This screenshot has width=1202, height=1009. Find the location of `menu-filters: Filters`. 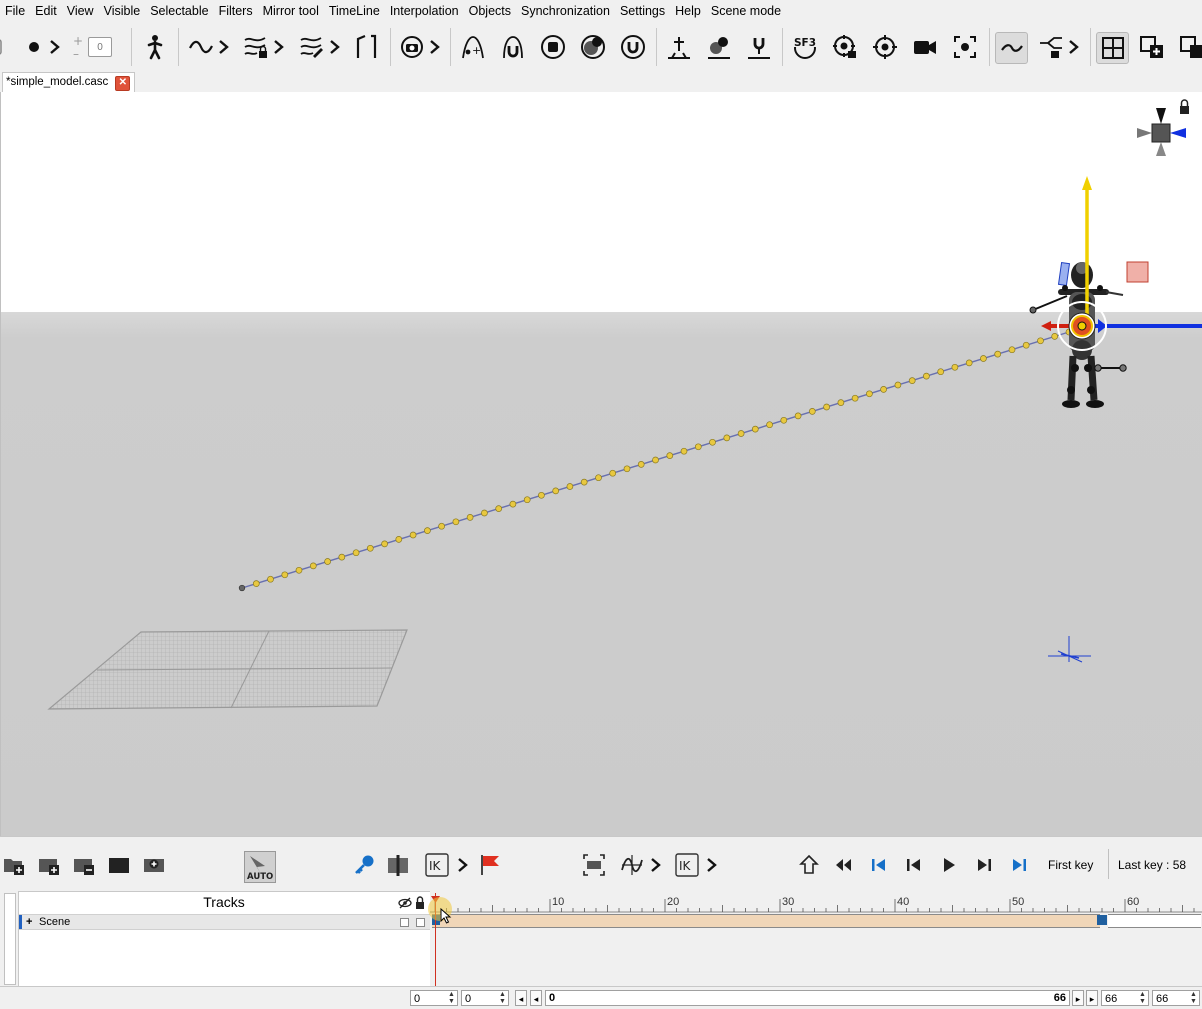

menu-filters: Filters is located at coordinates (236, 11).